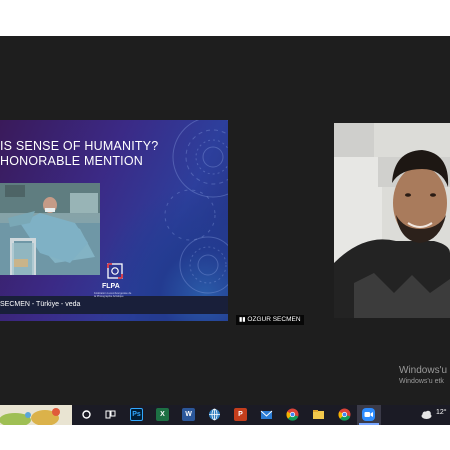 The image size is (450, 450). Describe the element at coordinates (79, 146) in the screenshot. I see `slide-title-line1: IS SENSE OF HUMANITY?` at that location.